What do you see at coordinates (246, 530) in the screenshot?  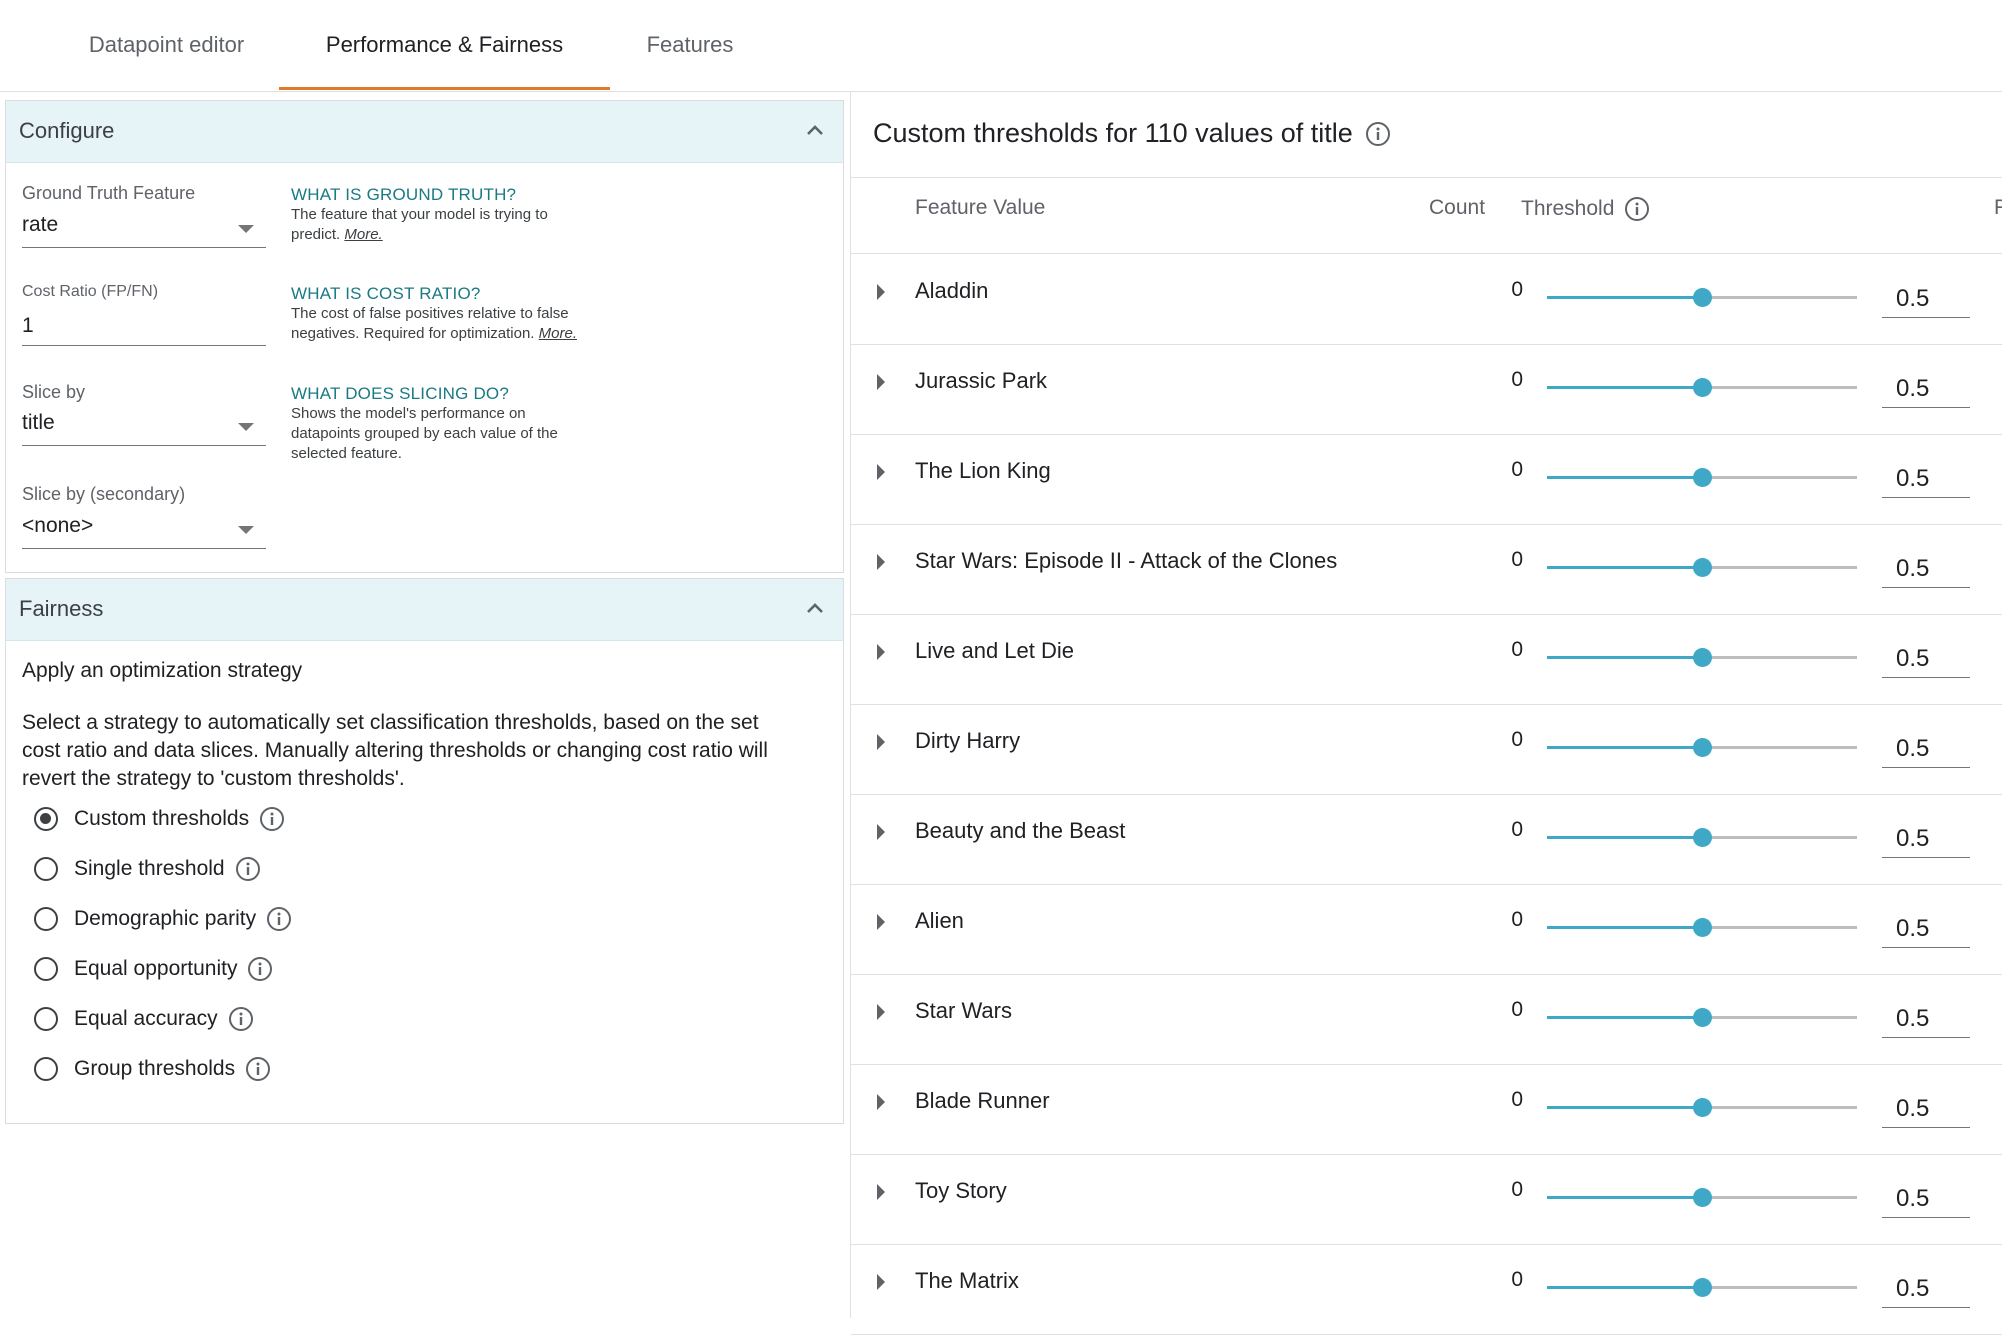 I see `dropdown-arrow-icon` at bounding box center [246, 530].